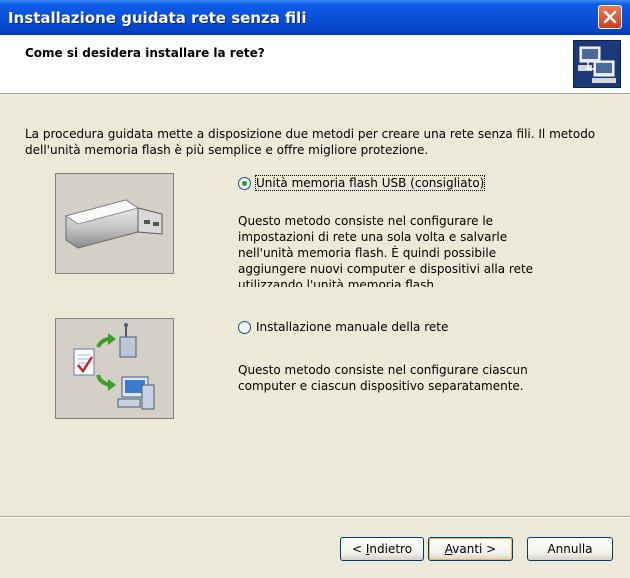  What do you see at coordinates (370, 183) in the screenshot?
I see `usb-flash-option-label: Unità memoria flash USB (consigliato)` at bounding box center [370, 183].